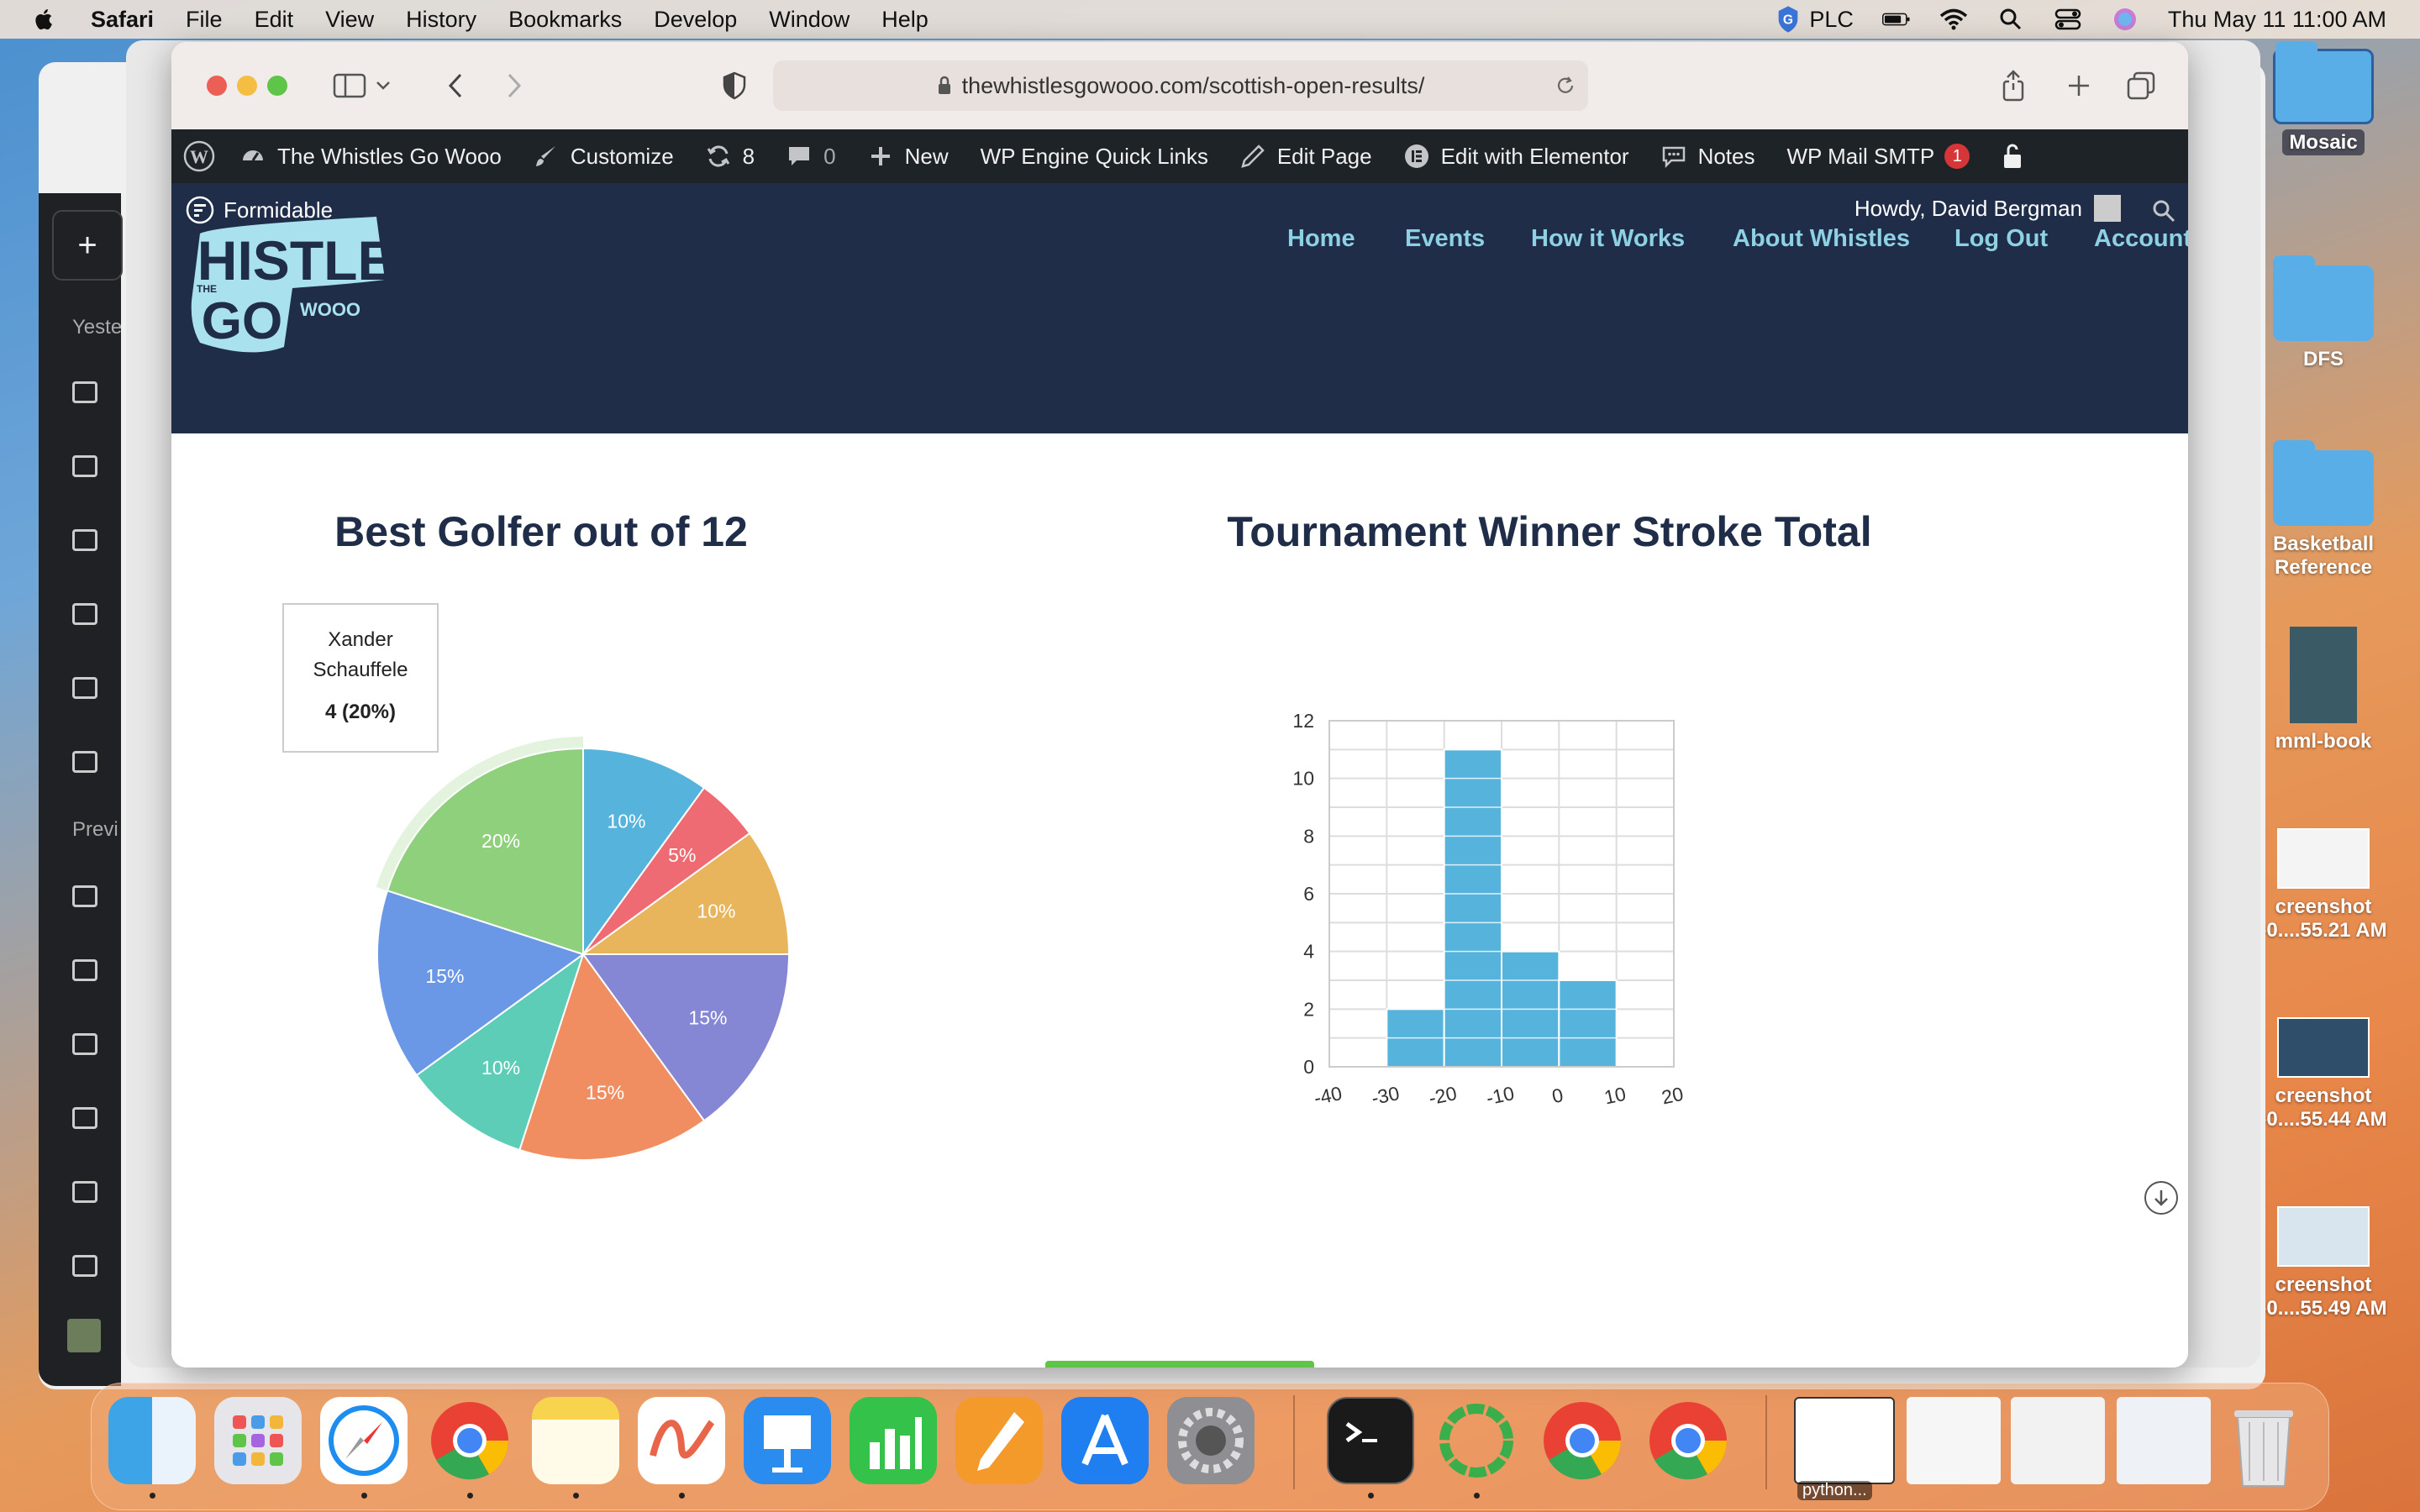  I want to click on app-store-icon, so click(1105, 1440).